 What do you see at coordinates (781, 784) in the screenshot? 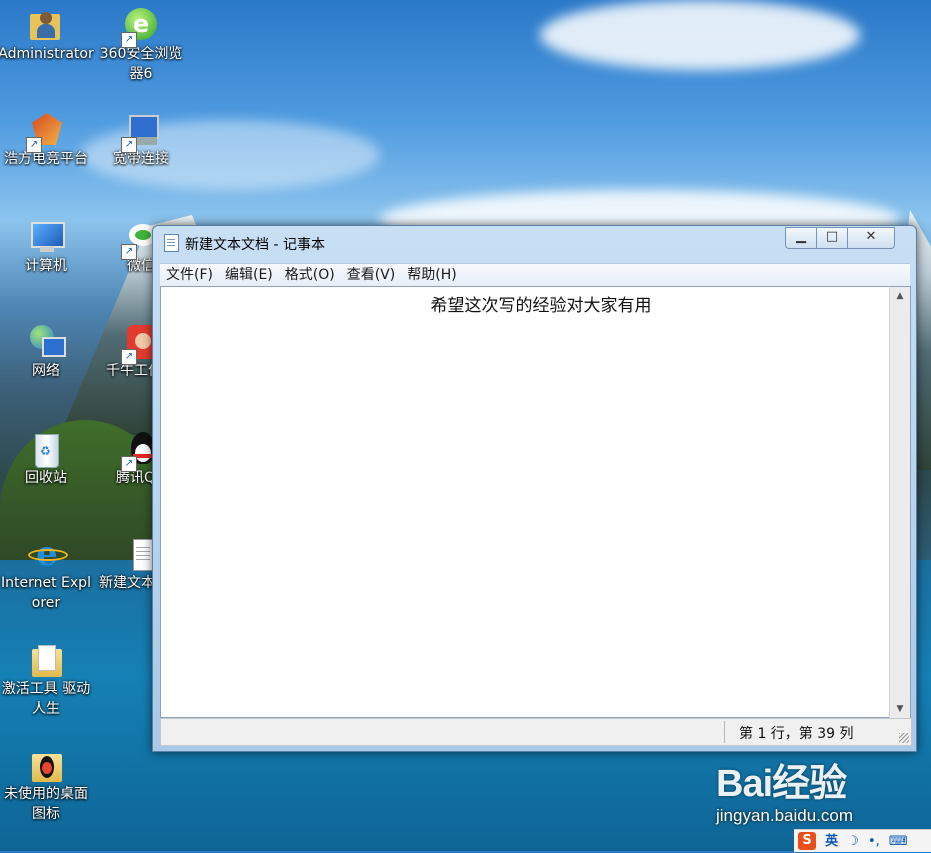
I see `watermark-logo: Bai经验` at bounding box center [781, 784].